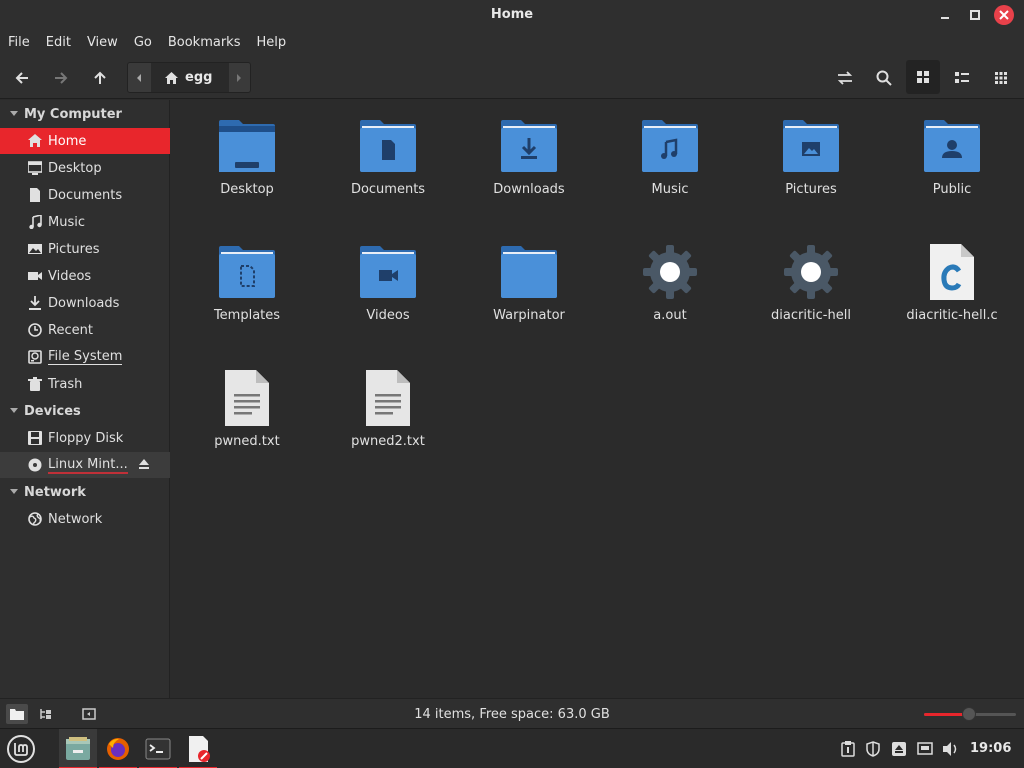 The height and width of the screenshot is (768, 1024). Describe the element at coordinates (388, 315) in the screenshot. I see `file-name: Videos` at that location.